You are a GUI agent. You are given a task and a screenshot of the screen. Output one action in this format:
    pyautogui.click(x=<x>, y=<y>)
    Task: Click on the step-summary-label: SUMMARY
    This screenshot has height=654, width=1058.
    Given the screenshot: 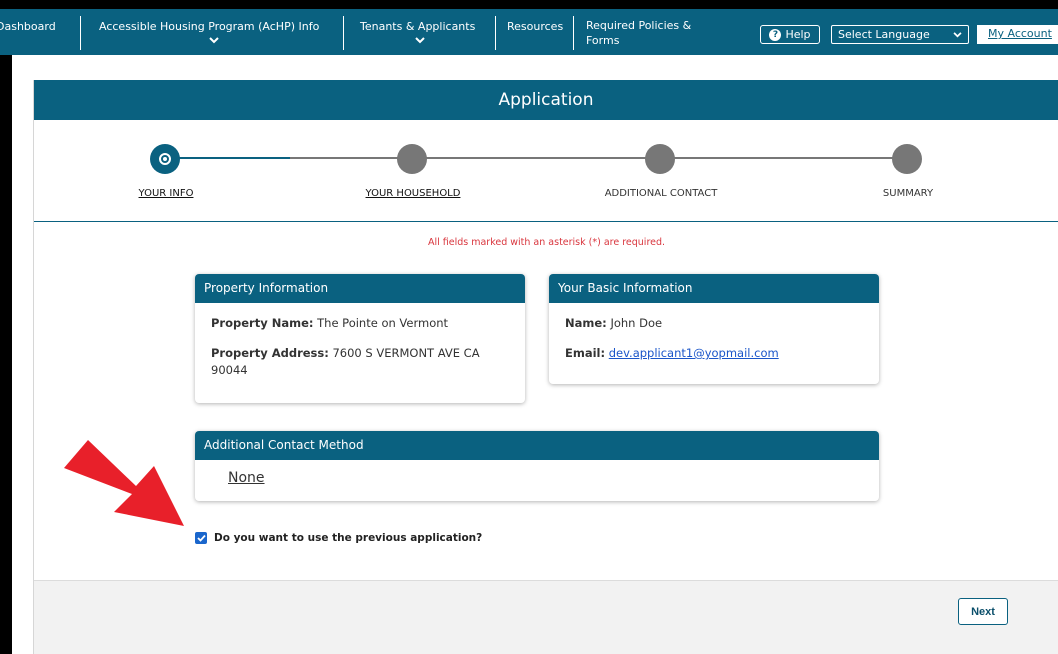 What is the action you would take?
    pyautogui.click(x=908, y=193)
    